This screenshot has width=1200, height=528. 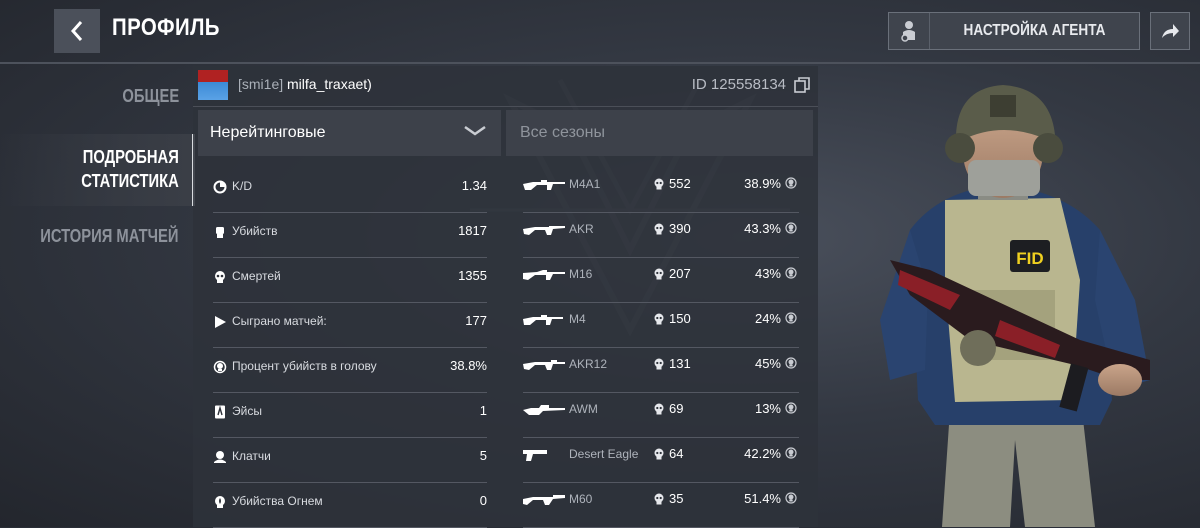 What do you see at coordinates (505, 86) in the screenshot?
I see `profile-row: [smi1e] milfa_traxaet) ID 125558134` at bounding box center [505, 86].